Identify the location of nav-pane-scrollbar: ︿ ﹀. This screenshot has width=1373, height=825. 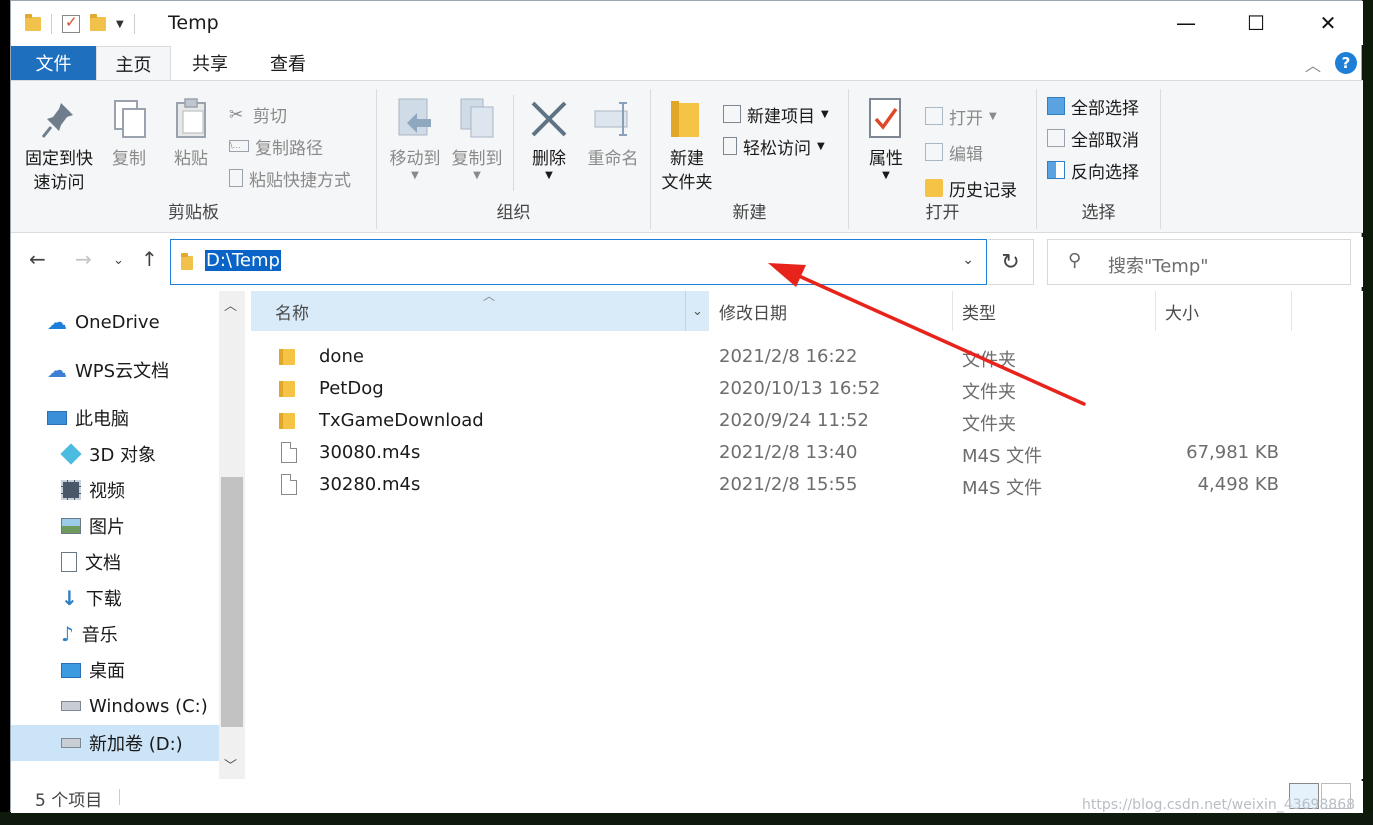
(232, 535).